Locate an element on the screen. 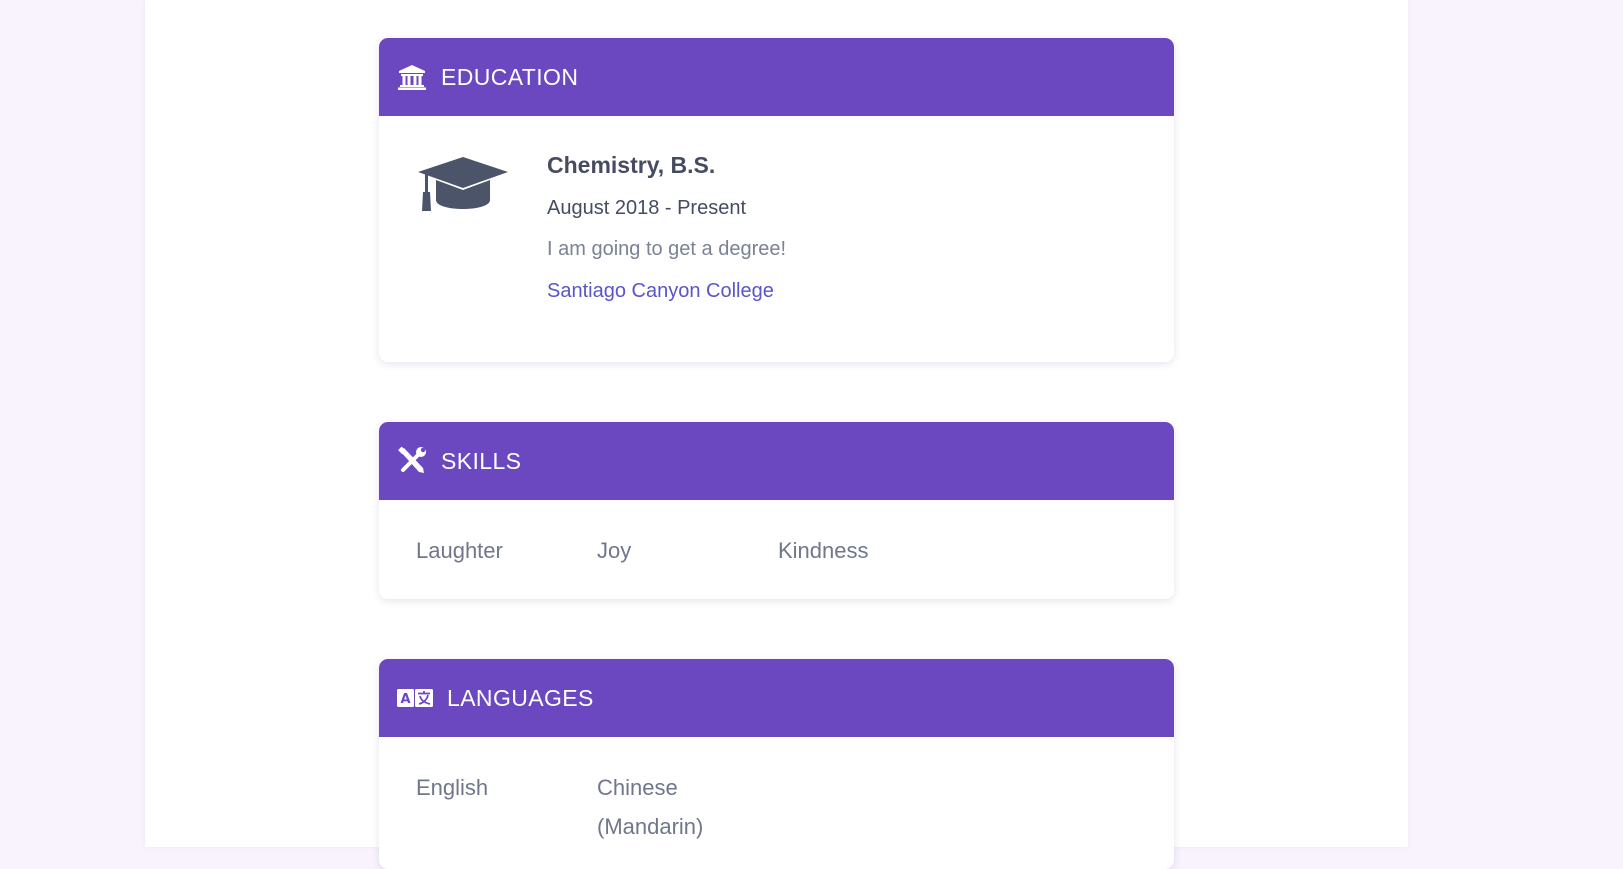 The height and width of the screenshot is (869, 1623). degree-title: Chemistry, B.S. is located at coordinates (631, 165).